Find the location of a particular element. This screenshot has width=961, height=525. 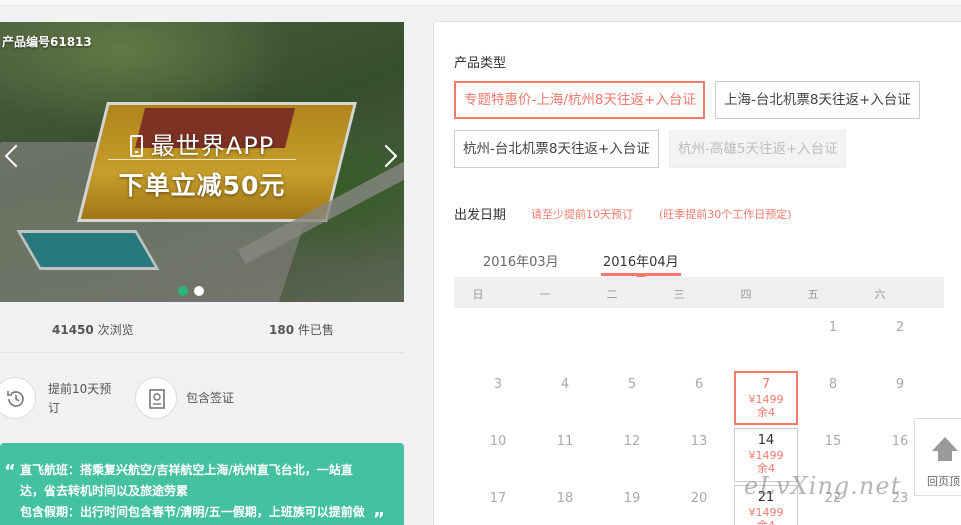

product-type-option-3: 杭州-台北机票8天往返+入台证 is located at coordinates (556, 149).